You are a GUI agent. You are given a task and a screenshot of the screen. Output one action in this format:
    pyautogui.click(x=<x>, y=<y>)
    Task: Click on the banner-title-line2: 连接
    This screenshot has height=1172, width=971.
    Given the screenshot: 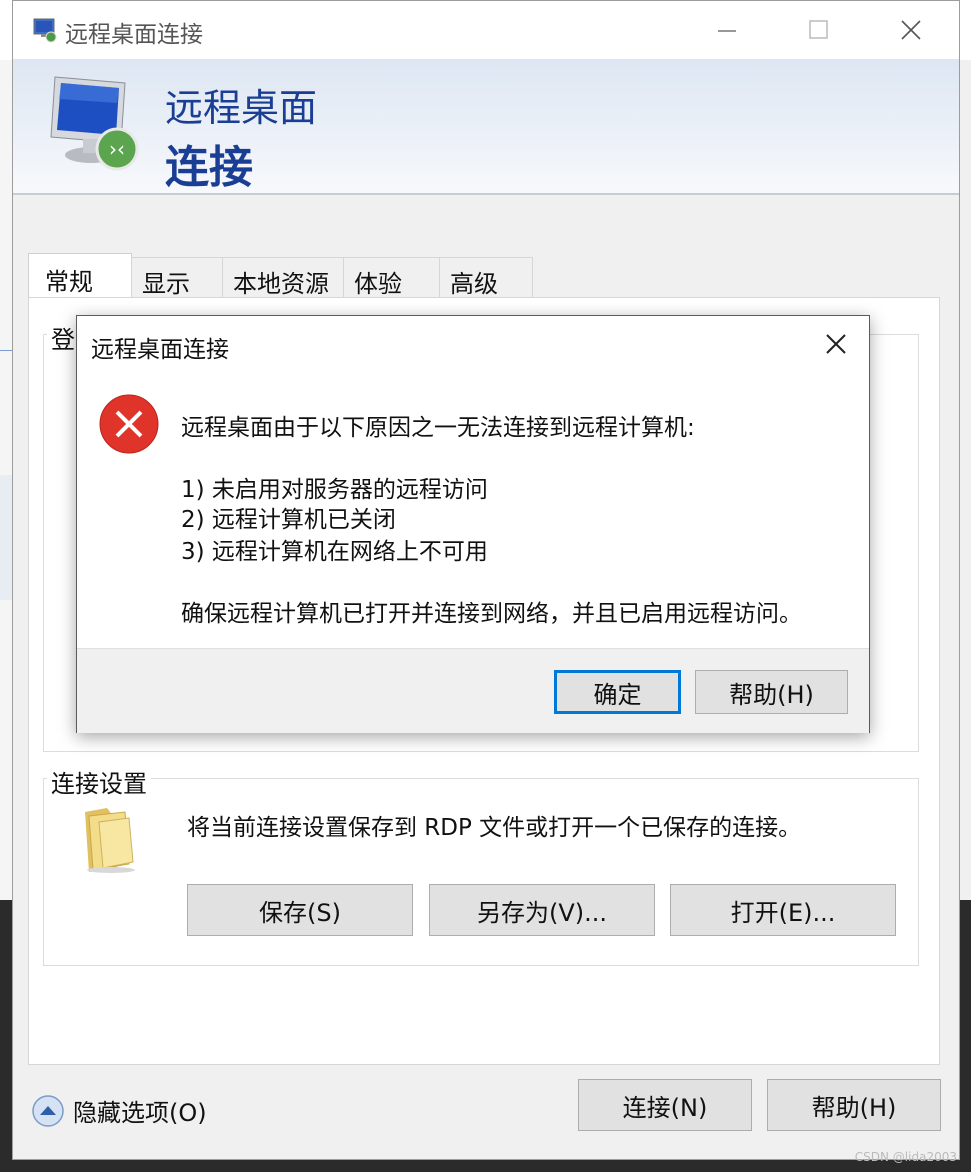 What is the action you would take?
    pyautogui.click(x=209, y=167)
    